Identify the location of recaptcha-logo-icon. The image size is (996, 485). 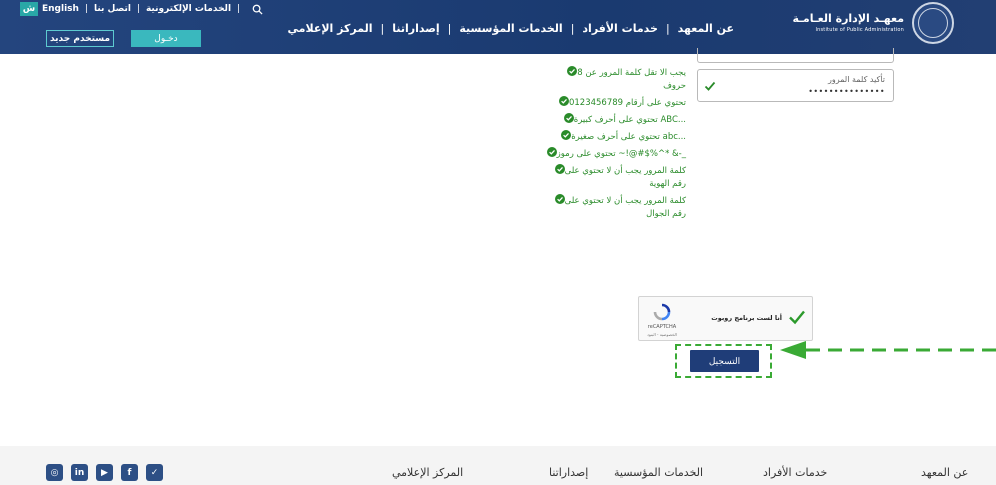
(662, 312).